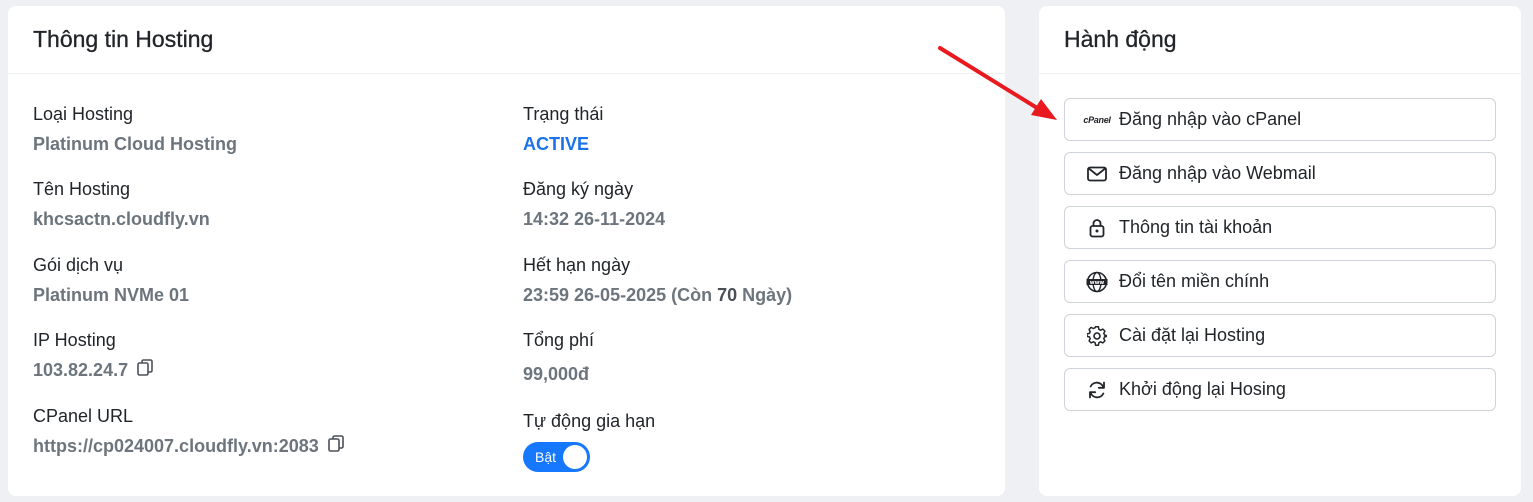 This screenshot has width=1533, height=502. I want to click on actions-title: Hành động, so click(1120, 39).